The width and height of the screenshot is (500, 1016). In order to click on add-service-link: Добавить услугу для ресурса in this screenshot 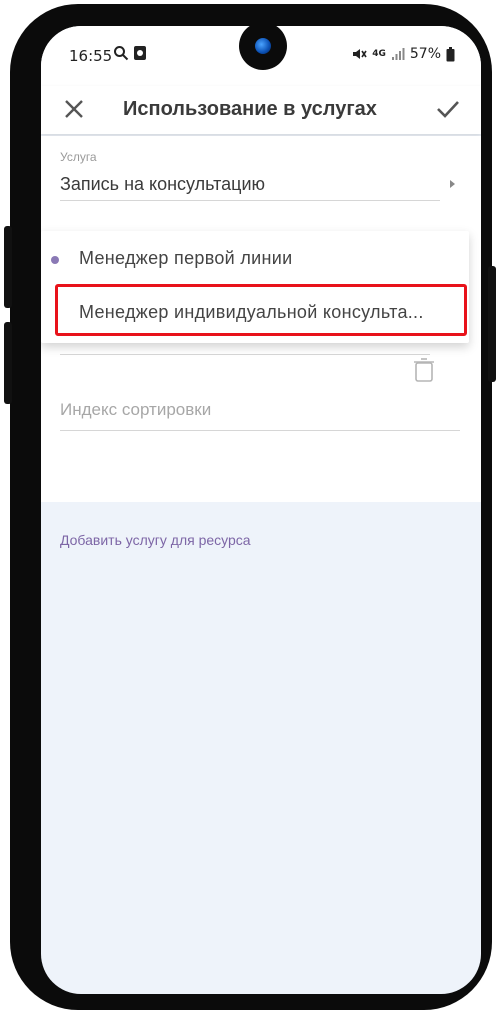, I will do `click(155, 540)`.